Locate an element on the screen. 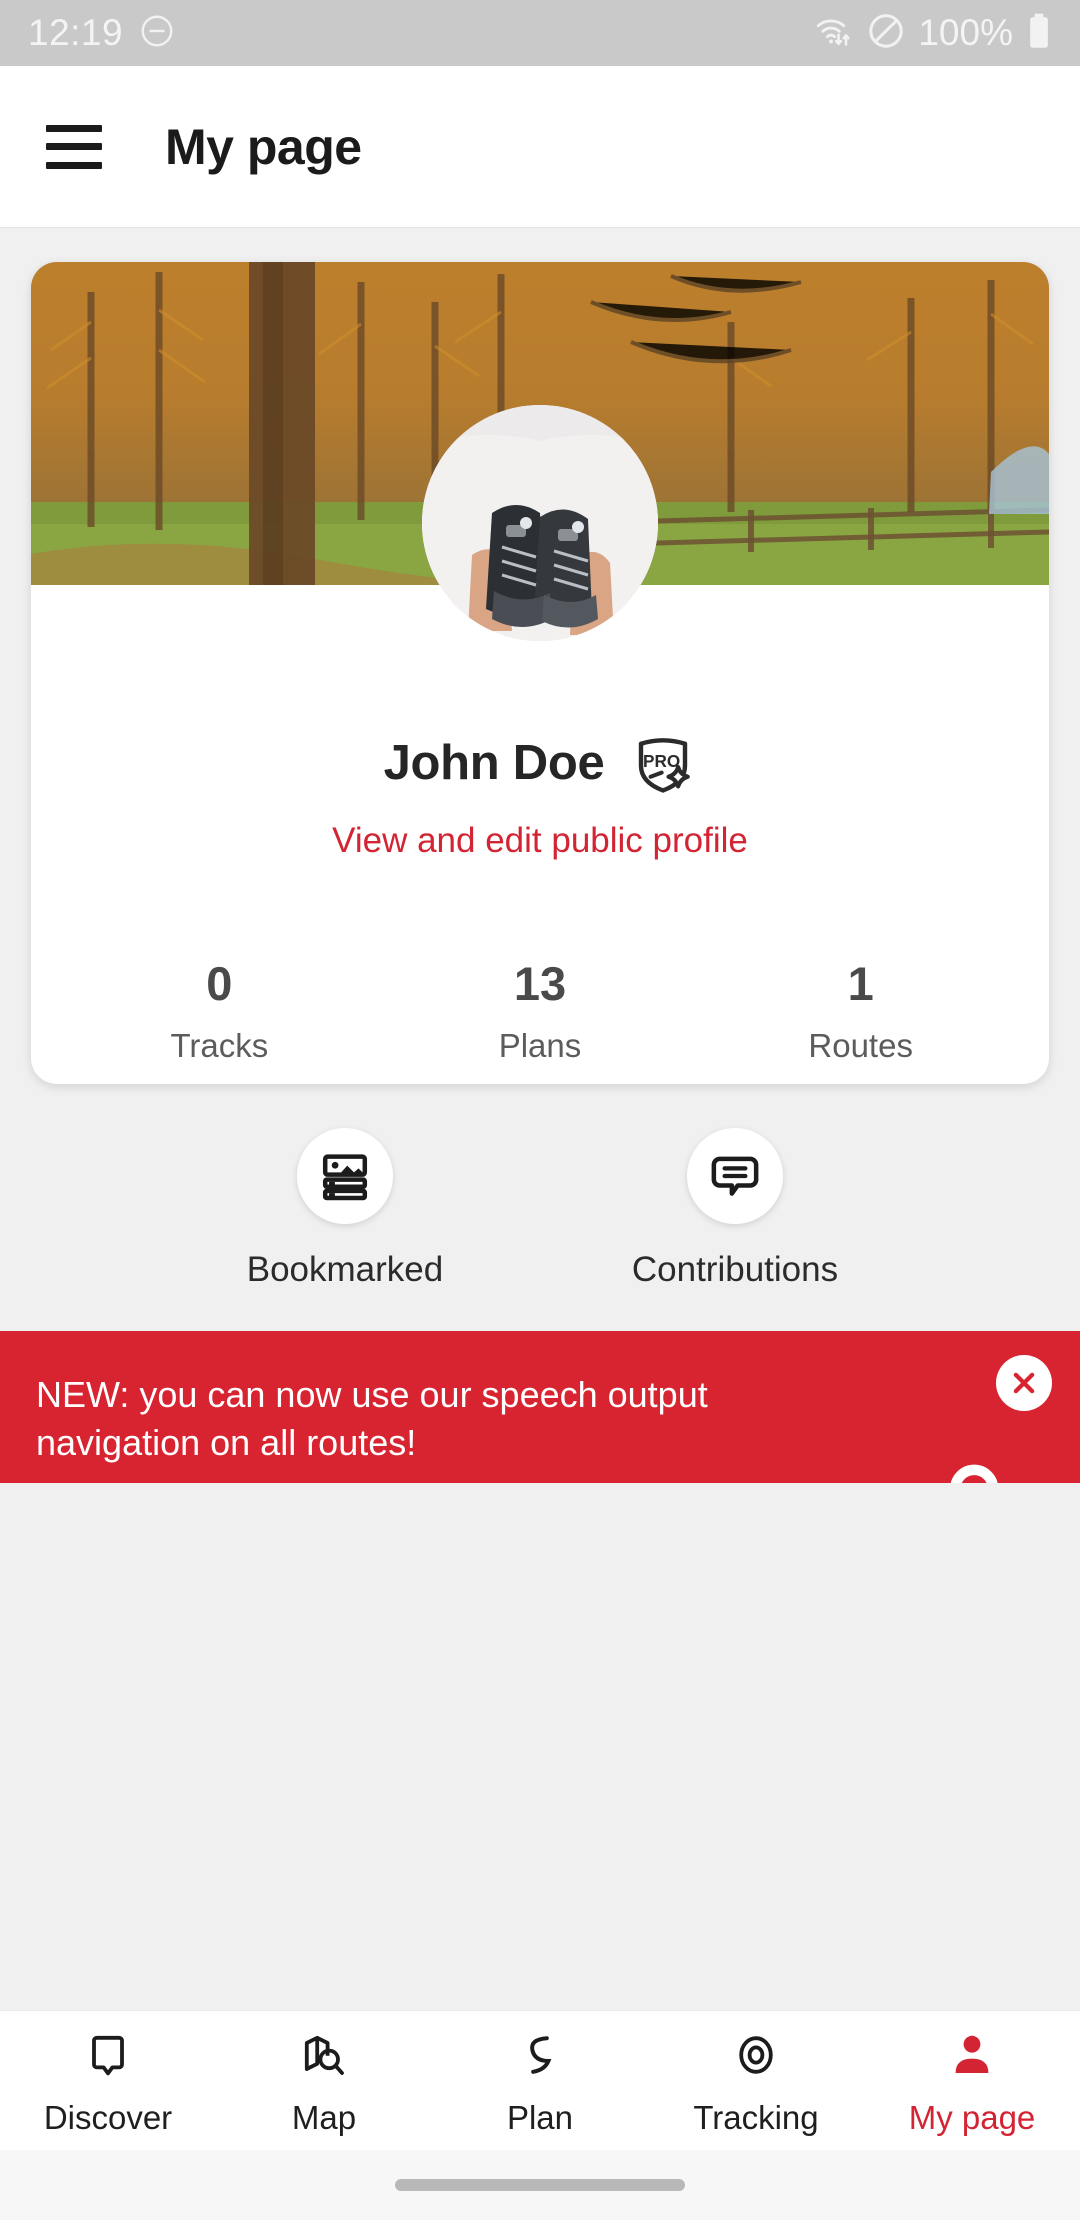  nav-item-plan: Plan is located at coordinates (540, 2081).